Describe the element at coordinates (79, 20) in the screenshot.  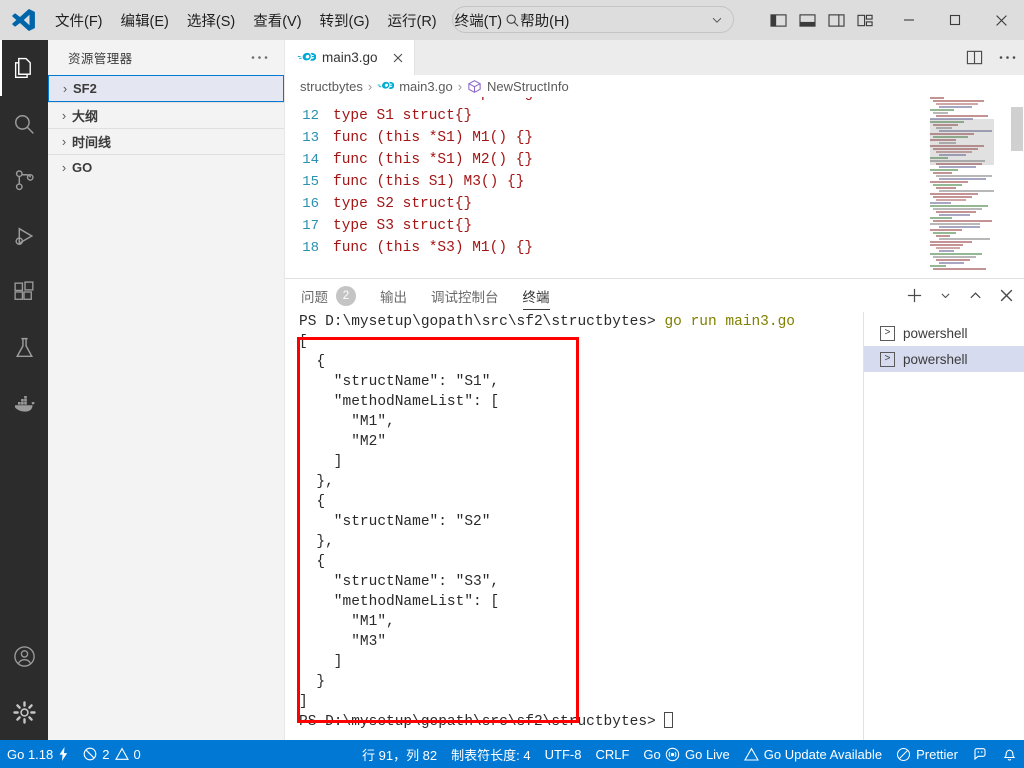
I see `menu-file: 文件(F)` at that location.